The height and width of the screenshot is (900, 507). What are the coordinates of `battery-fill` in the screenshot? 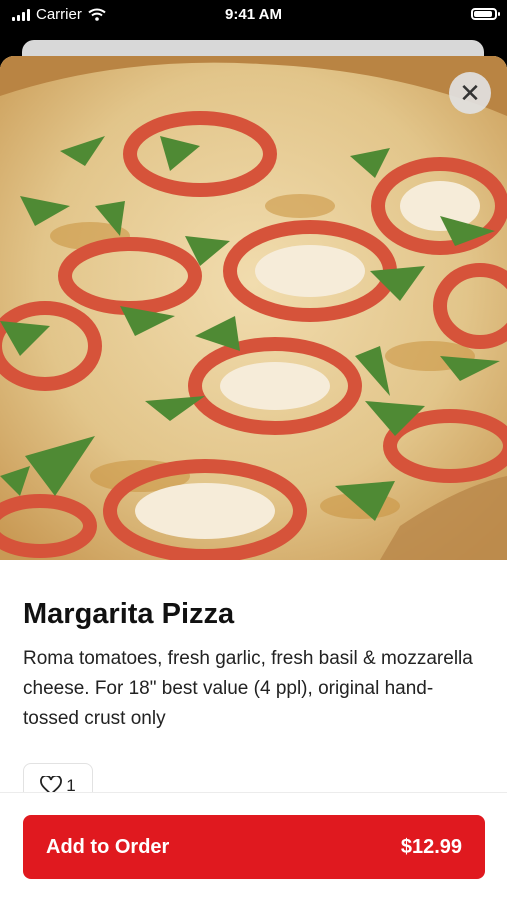 It's located at (483, 14).